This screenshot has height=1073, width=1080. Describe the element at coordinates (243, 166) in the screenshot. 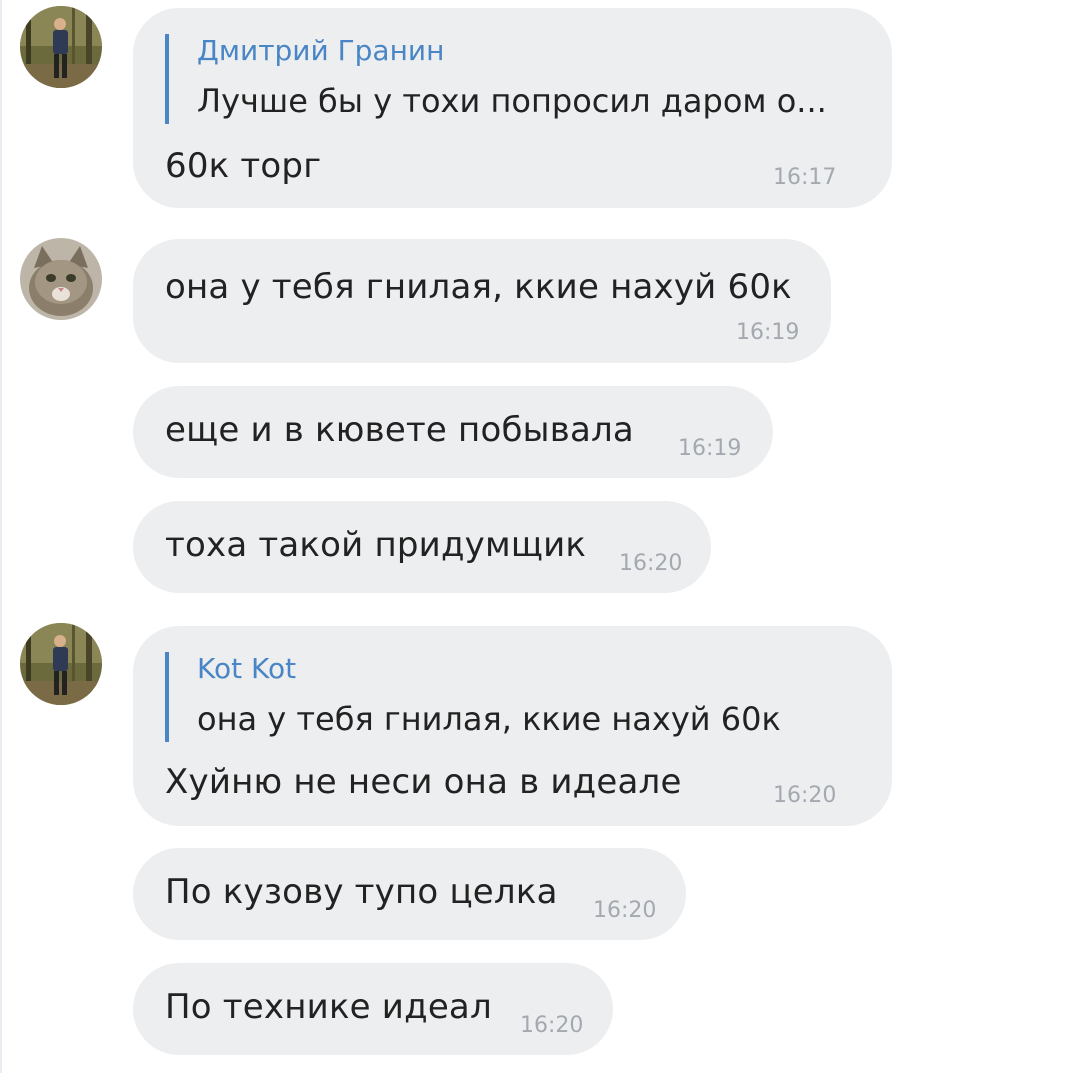

I see `message-text: 60к торг` at that location.